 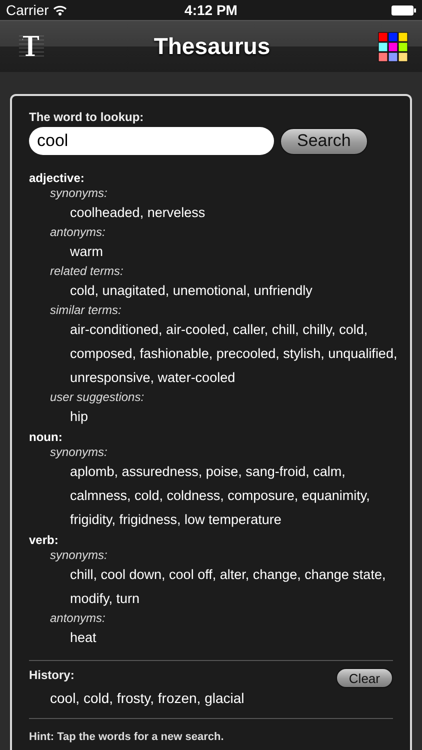 What do you see at coordinates (127, 737) in the screenshot?
I see `hint-text: Hint: Tap the words for a new search.` at bounding box center [127, 737].